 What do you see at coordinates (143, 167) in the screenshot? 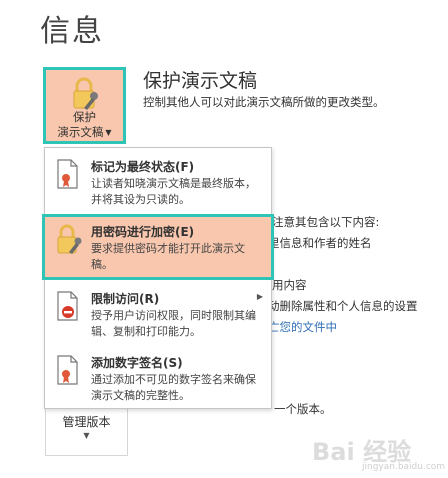
I see `menu-item-title: 标记为最终状态(F)` at bounding box center [143, 167].